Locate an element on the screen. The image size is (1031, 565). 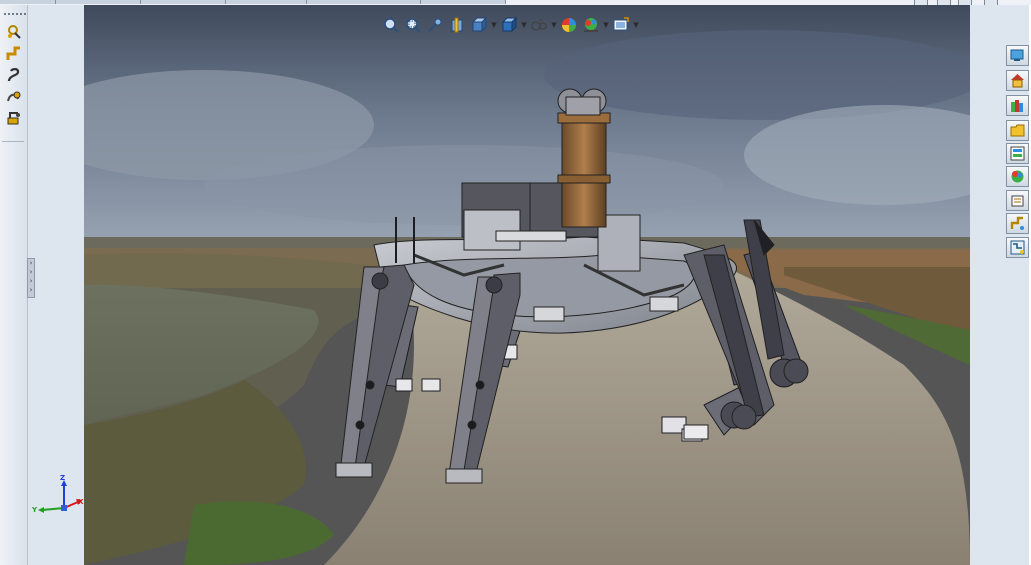
heads-up-view-toolbar: ▼ ▼ ▼ ▼ ▼ is located at coordinates (510, 25).